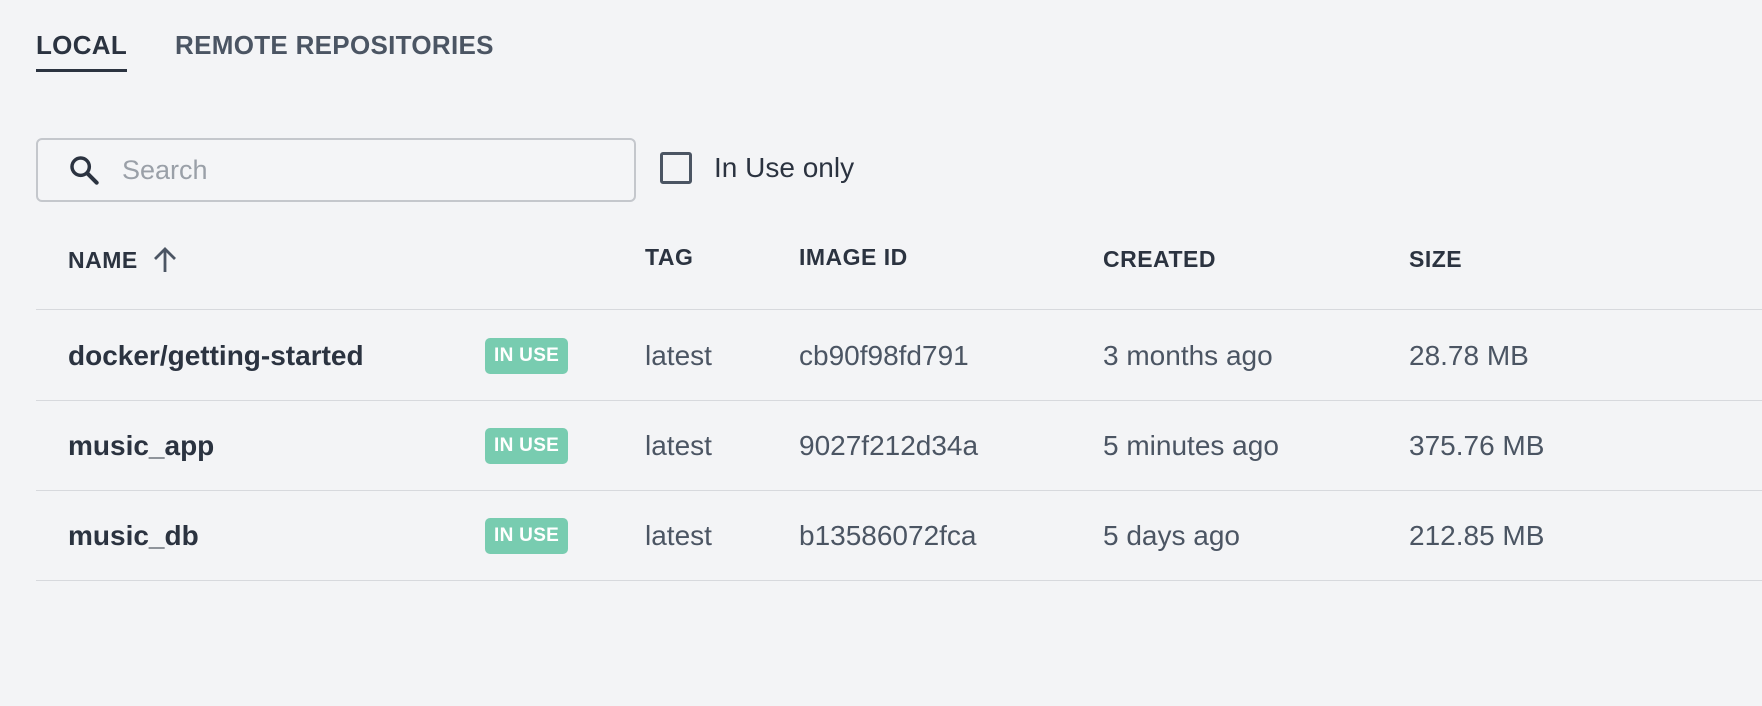  Describe the element at coordinates (884, 355) in the screenshot. I see `image-id: cb90f98fd791` at that location.